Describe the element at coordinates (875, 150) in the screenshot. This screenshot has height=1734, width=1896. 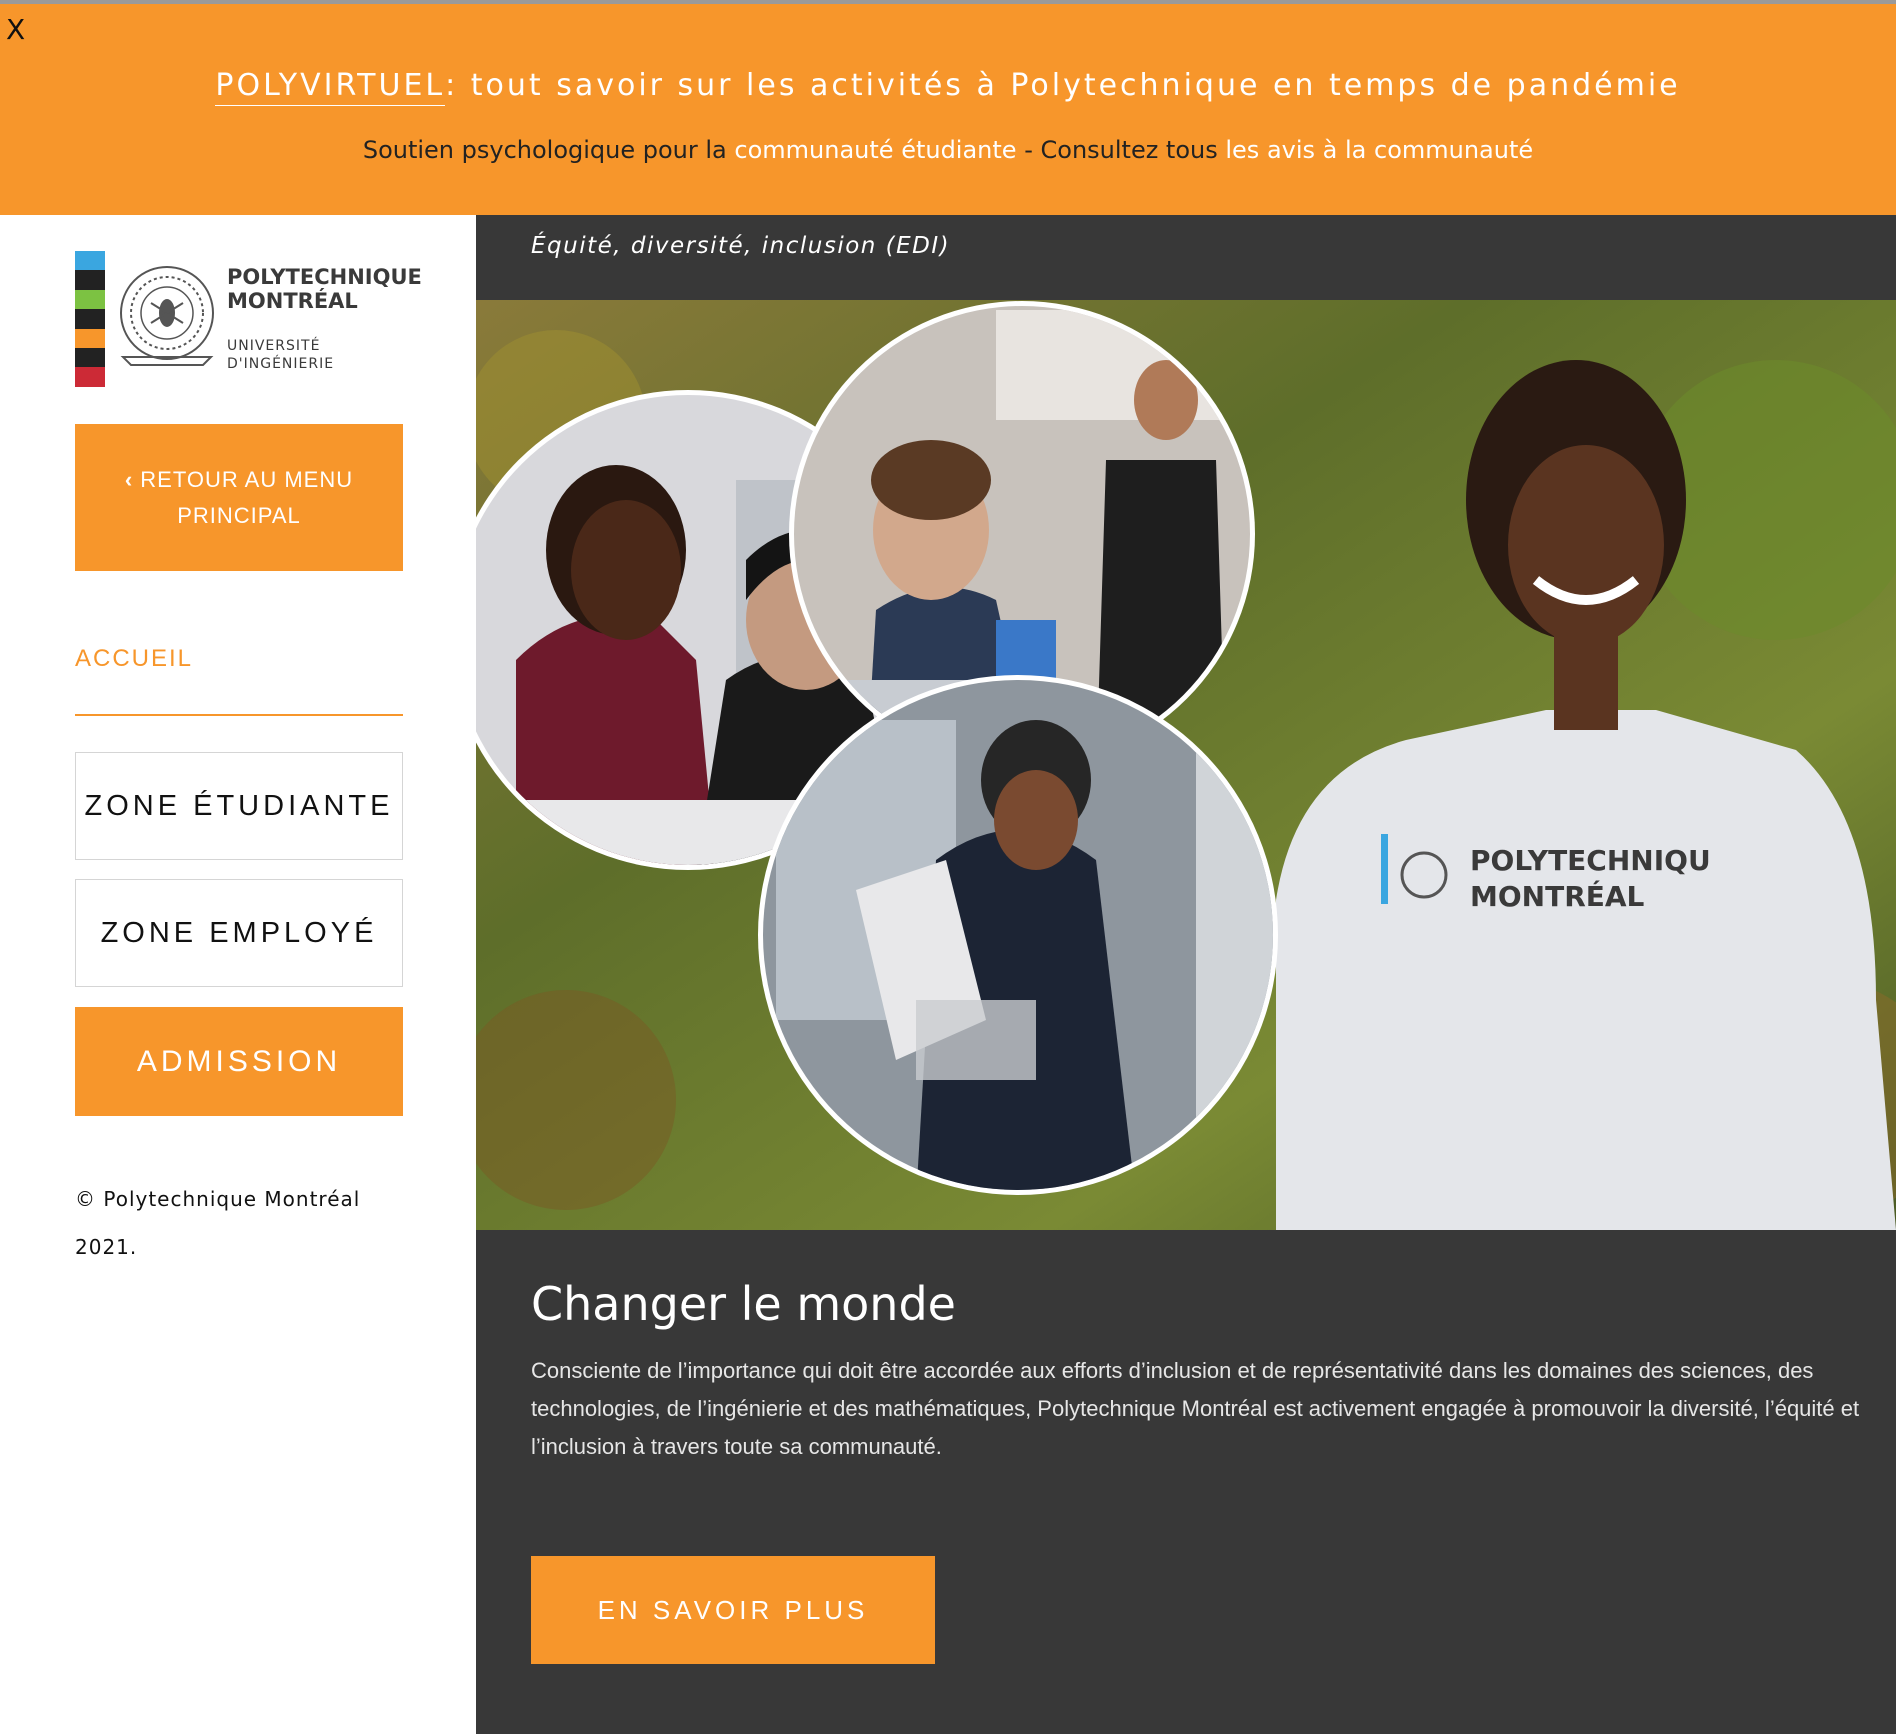
I see `student-community-link: communauté étudiante` at that location.